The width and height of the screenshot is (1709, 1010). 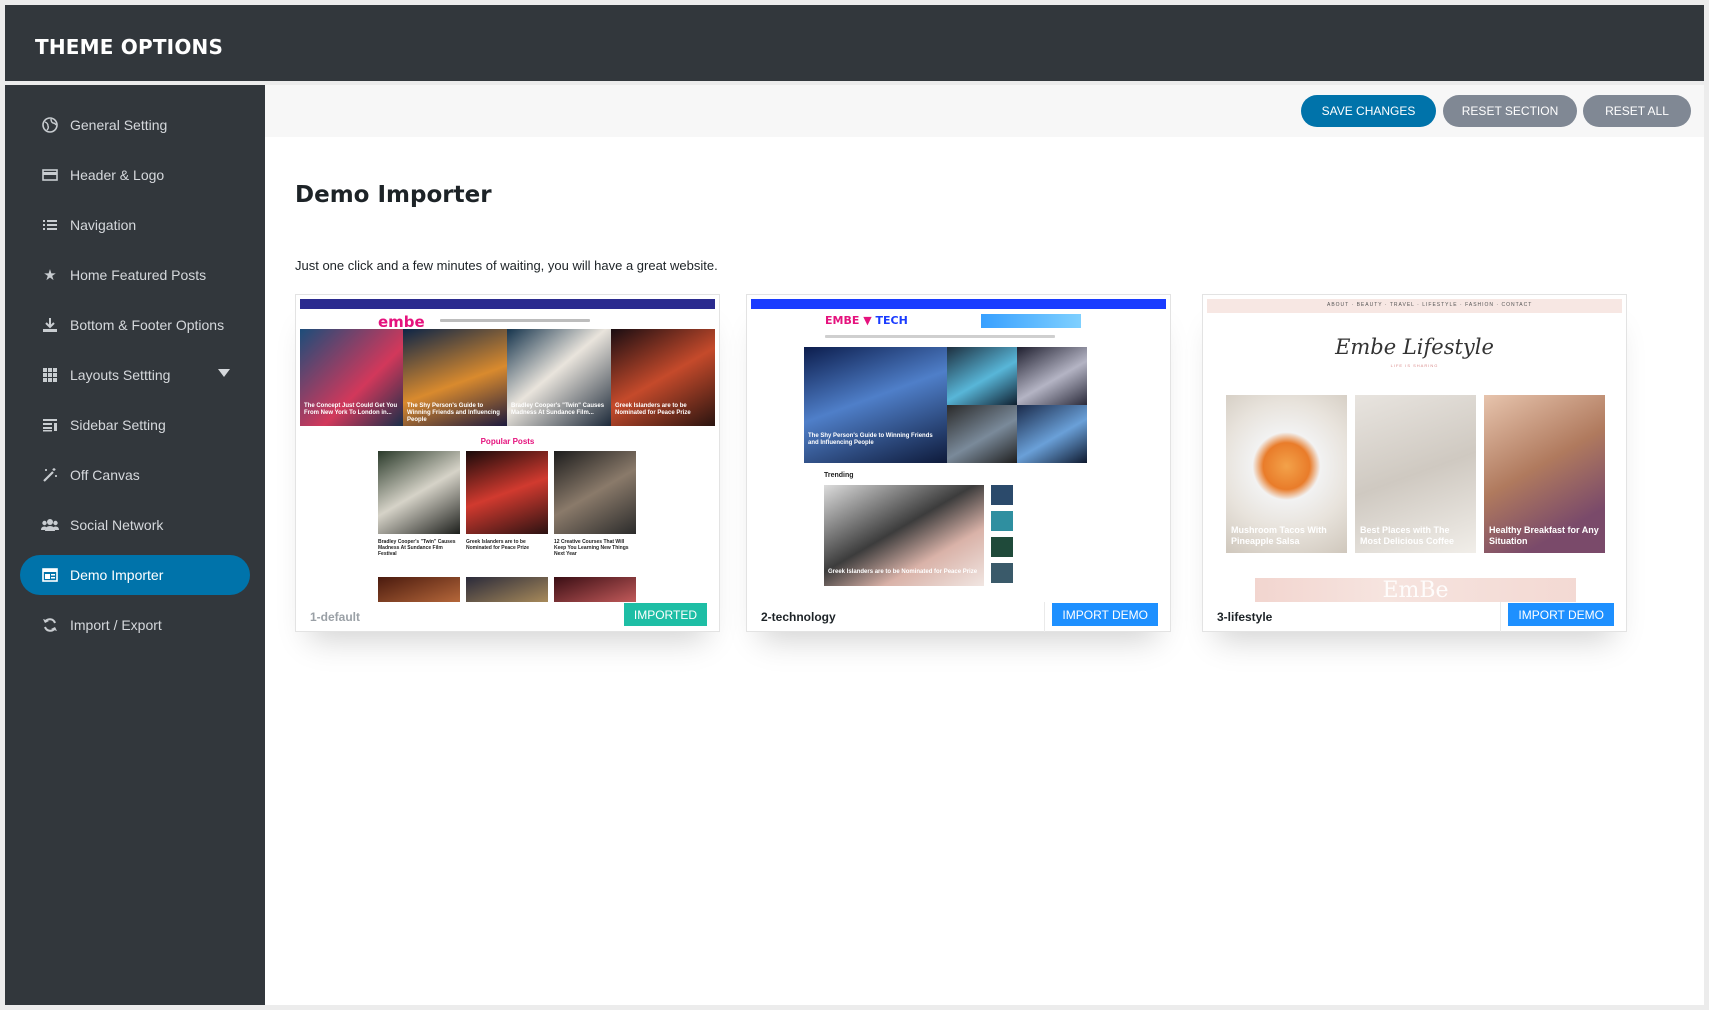 What do you see at coordinates (507, 617) in the screenshot?
I see `demo-card-footer: 1-default IMPORTED` at bounding box center [507, 617].